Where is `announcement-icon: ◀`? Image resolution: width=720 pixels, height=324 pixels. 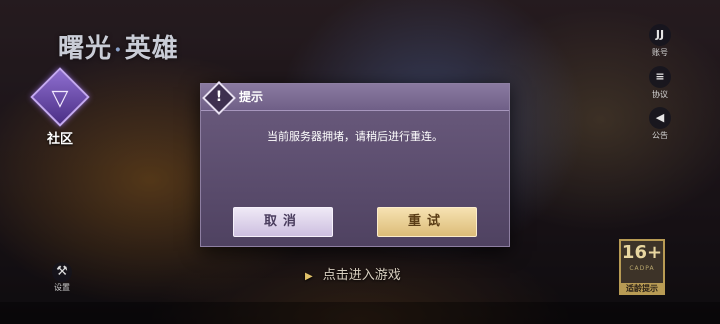
announcement-icon: ◀ is located at coordinates (660, 118).